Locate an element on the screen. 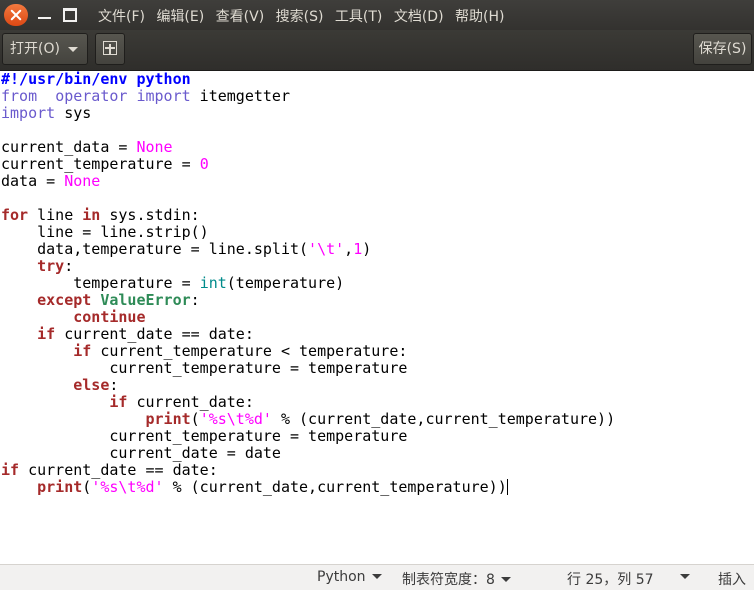 Image resolution: width=754 pixels, height=590 pixels. code-token: in is located at coordinates (91, 215).